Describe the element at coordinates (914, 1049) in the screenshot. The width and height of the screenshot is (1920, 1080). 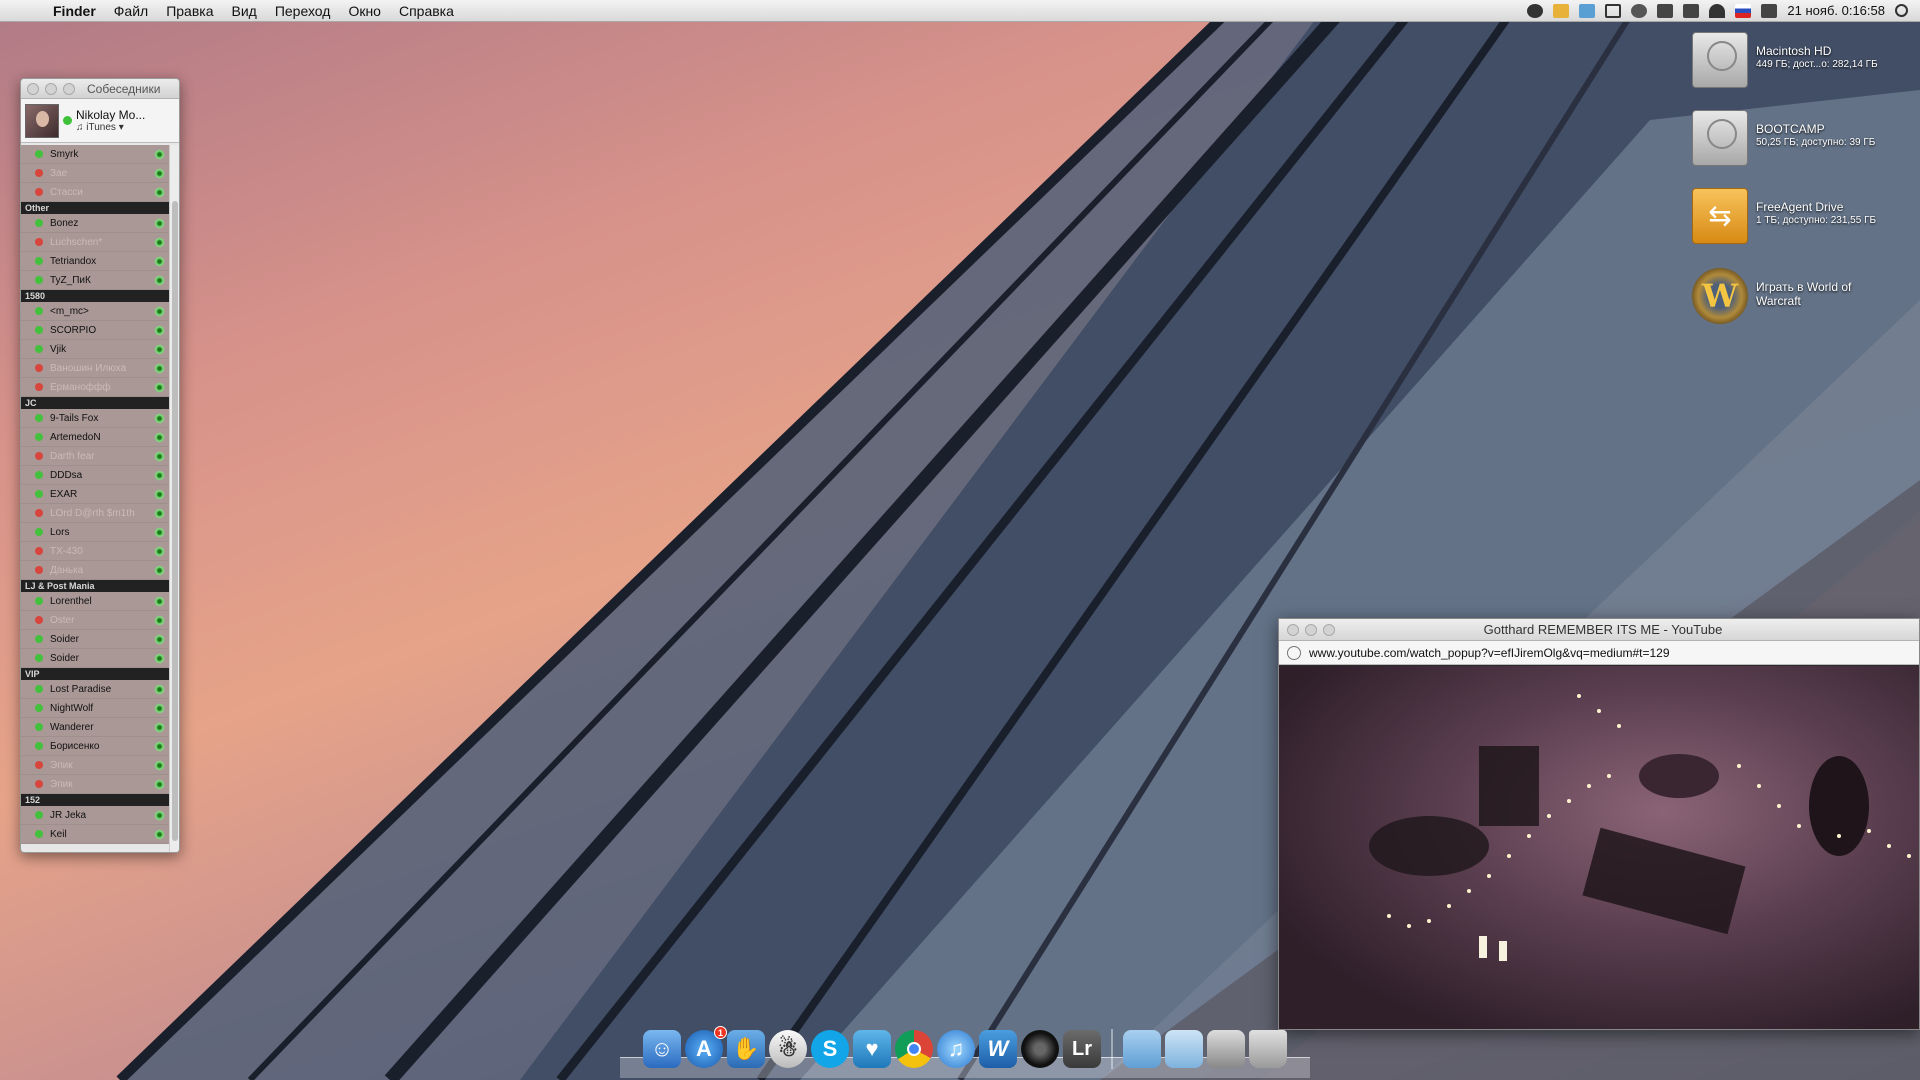
I see `chrome-icon` at that location.